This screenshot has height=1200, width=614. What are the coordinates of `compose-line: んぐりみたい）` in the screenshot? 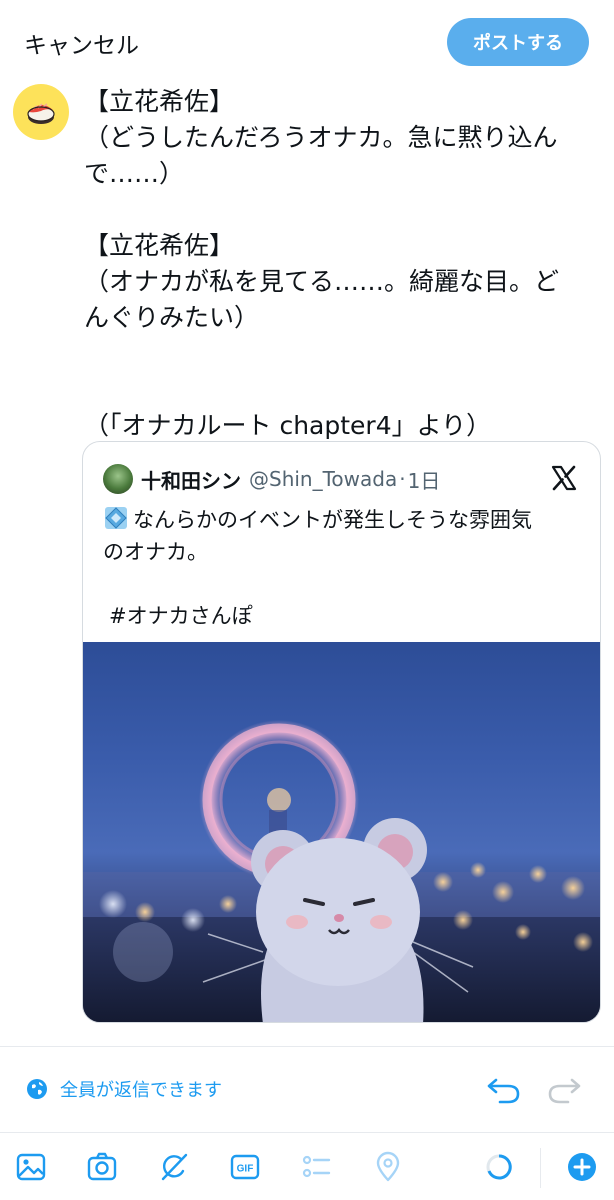 It's located at (172, 317).